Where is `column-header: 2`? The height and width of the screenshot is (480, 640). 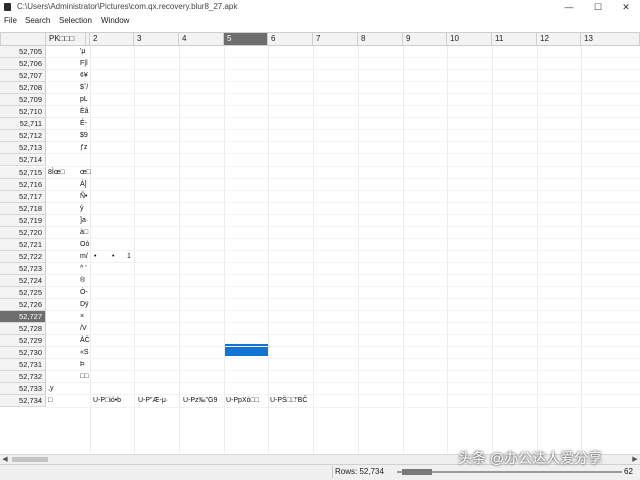
column-header: 2 is located at coordinates (112, 39).